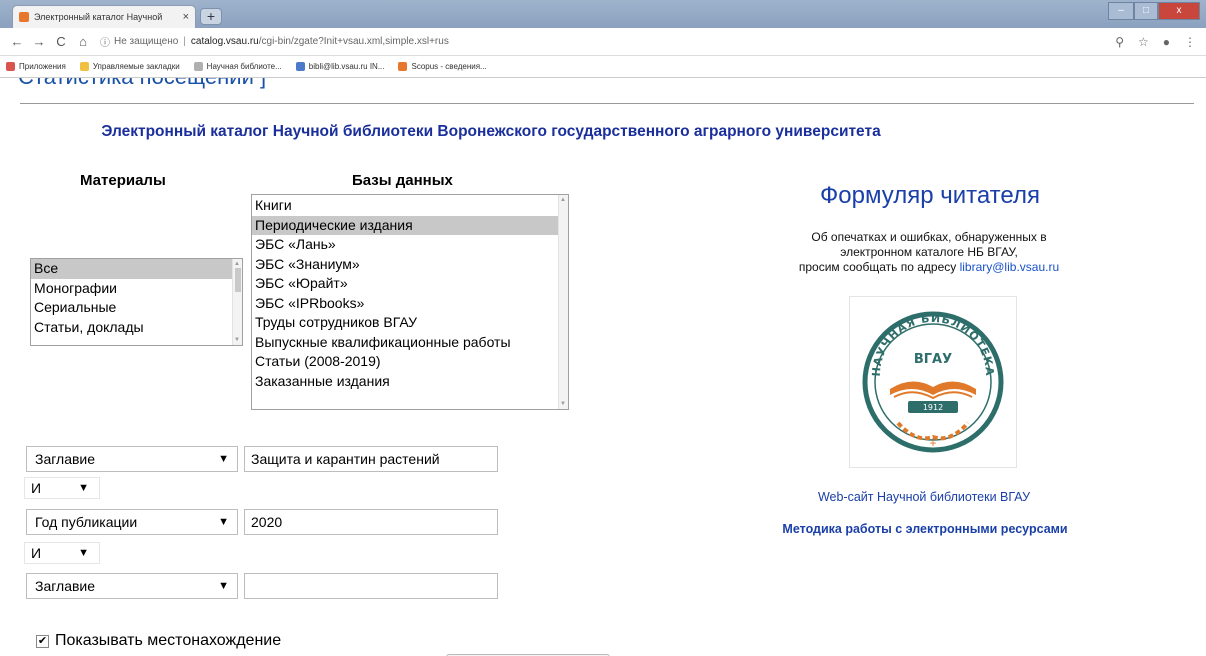 The width and height of the screenshot is (1206, 656). Describe the element at coordinates (132, 459) in the screenshot. I see `search-field-select-1: Заглавие ▼` at that location.